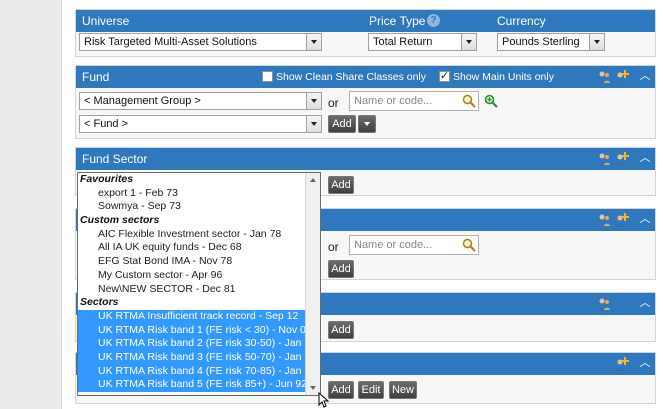 This screenshot has width=663, height=409. I want to click on universe-title: Universe, so click(106, 21).